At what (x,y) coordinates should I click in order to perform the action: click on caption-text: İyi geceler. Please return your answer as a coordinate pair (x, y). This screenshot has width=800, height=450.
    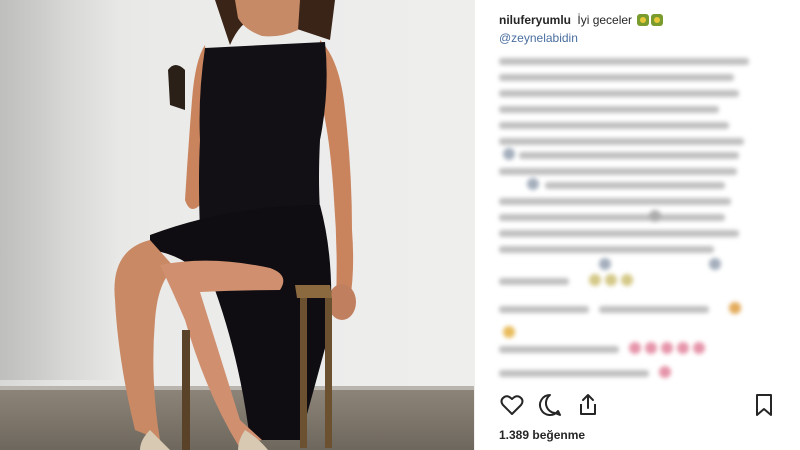
    Looking at the image, I should click on (605, 20).